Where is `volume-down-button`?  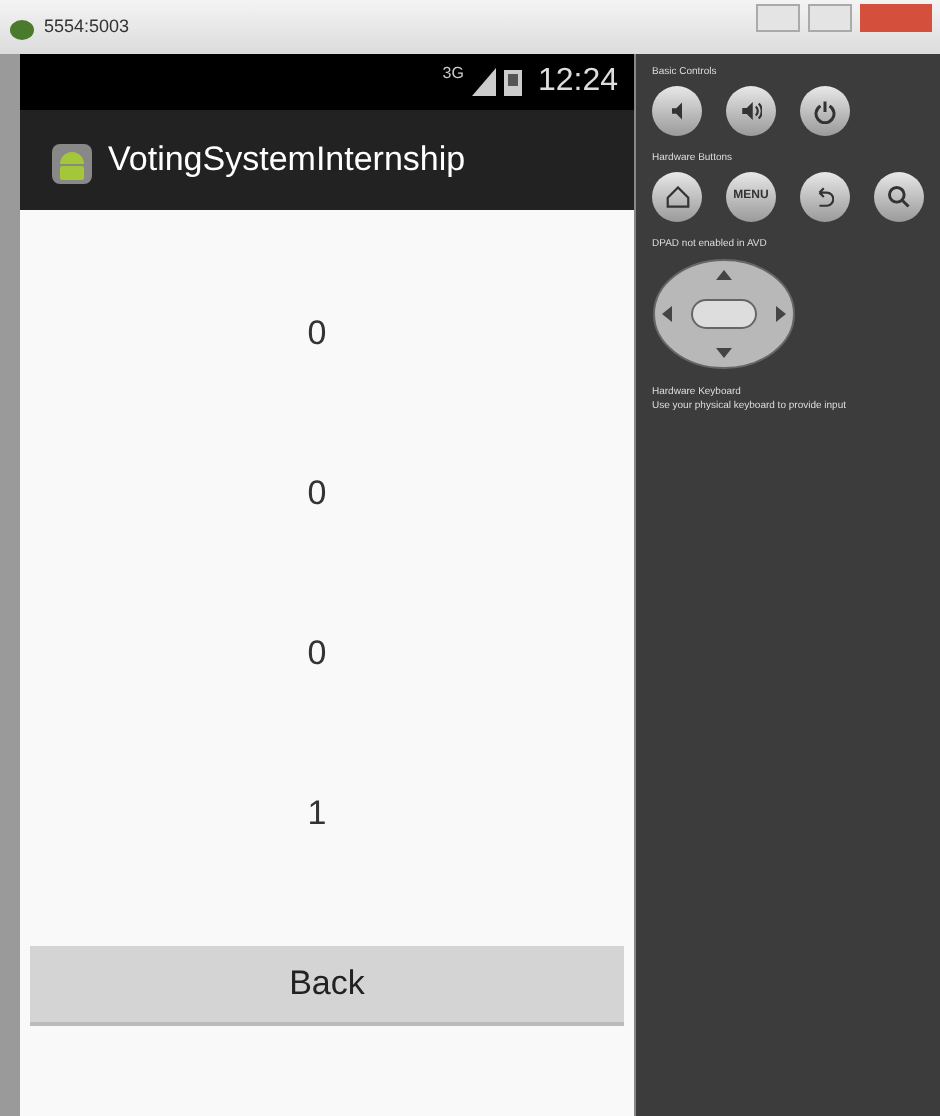
volume-down-button is located at coordinates (677, 111).